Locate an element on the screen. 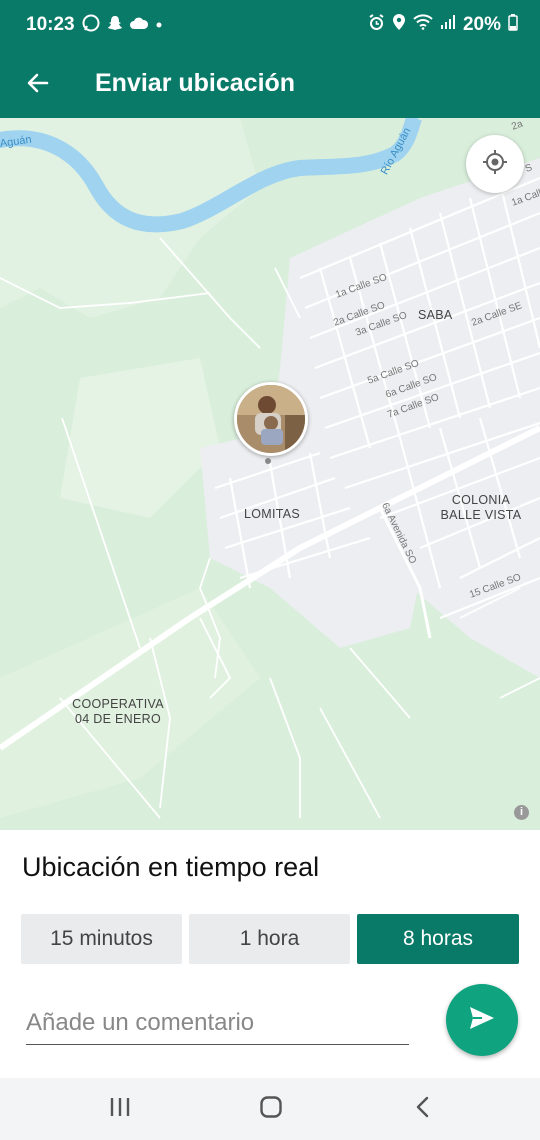 The height and width of the screenshot is (1140, 540). arrow-left-icon is located at coordinates (38, 85).